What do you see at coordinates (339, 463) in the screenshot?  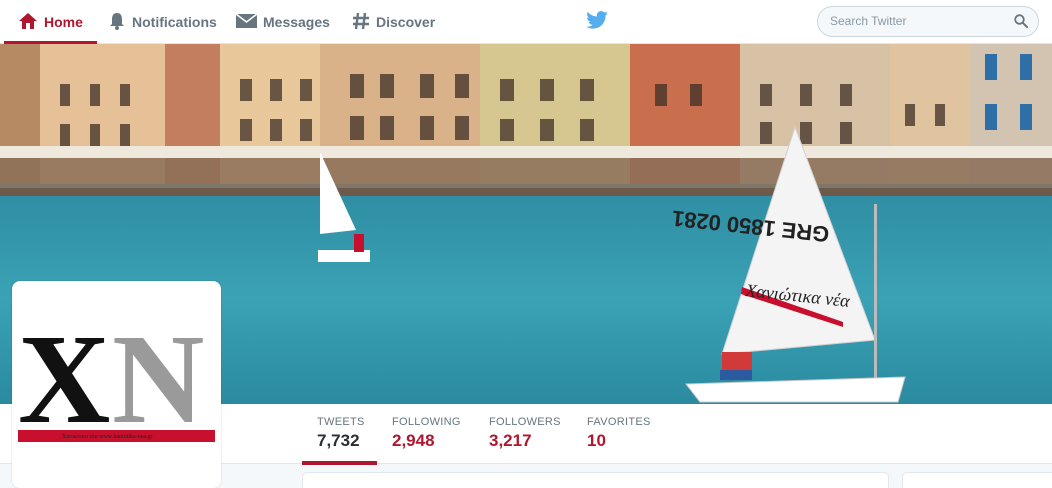 I see `active-stat-indicator` at bounding box center [339, 463].